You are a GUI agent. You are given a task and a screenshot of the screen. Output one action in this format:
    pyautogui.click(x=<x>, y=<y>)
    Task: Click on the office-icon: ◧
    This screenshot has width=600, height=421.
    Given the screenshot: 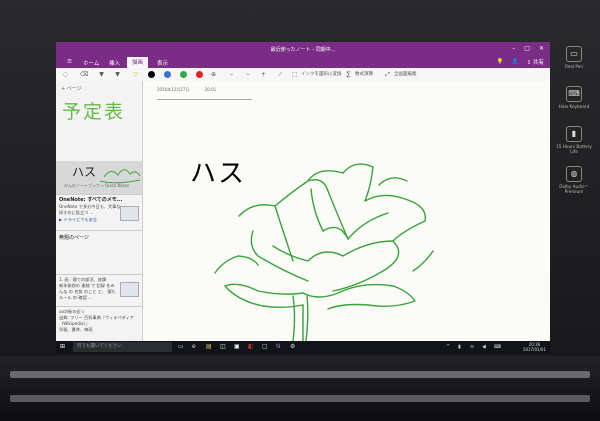 What is the action you would take?
    pyautogui.click(x=251, y=347)
    